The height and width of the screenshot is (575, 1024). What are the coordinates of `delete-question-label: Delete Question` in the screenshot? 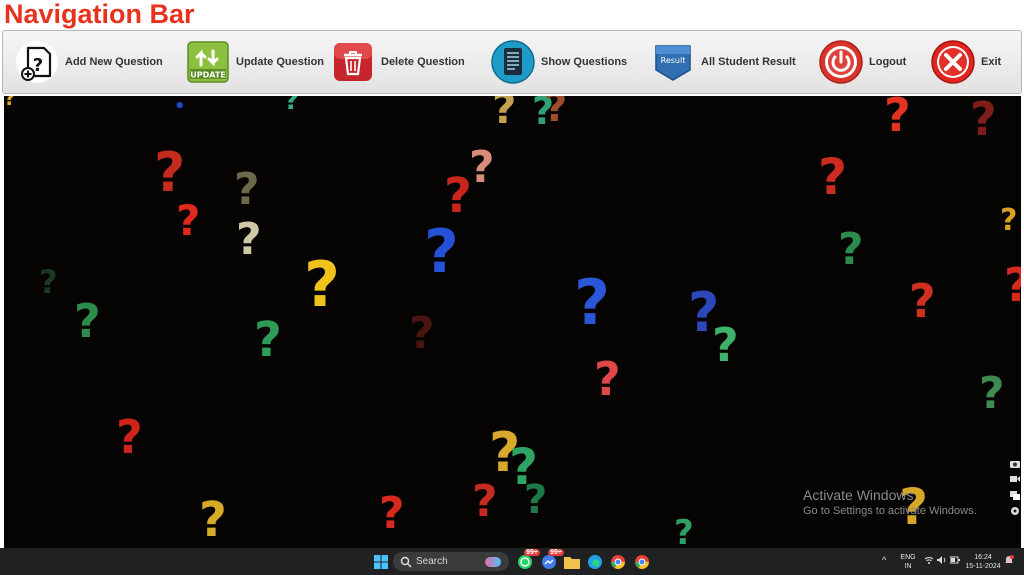 It's located at (423, 62).